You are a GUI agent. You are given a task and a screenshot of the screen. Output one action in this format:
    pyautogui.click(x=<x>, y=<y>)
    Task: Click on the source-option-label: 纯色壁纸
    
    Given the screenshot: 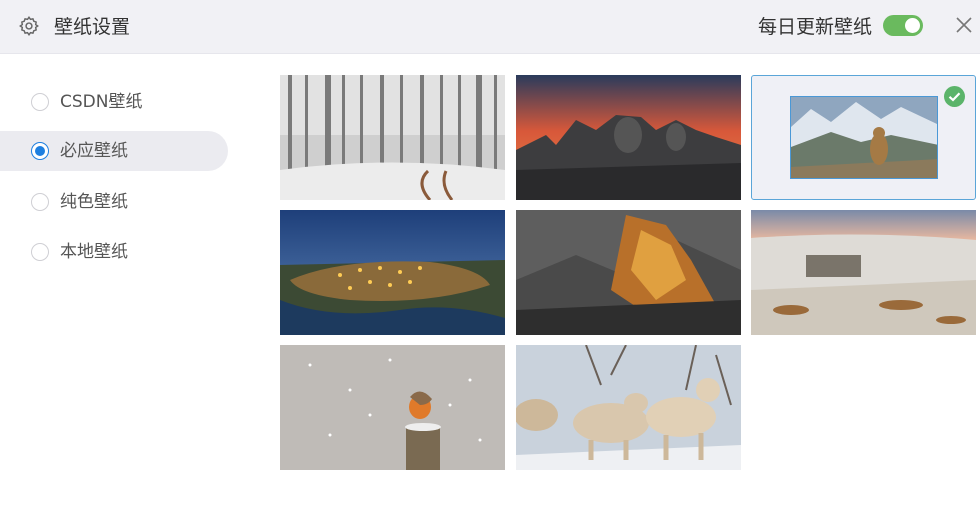 What is the action you would take?
    pyautogui.click(x=94, y=202)
    